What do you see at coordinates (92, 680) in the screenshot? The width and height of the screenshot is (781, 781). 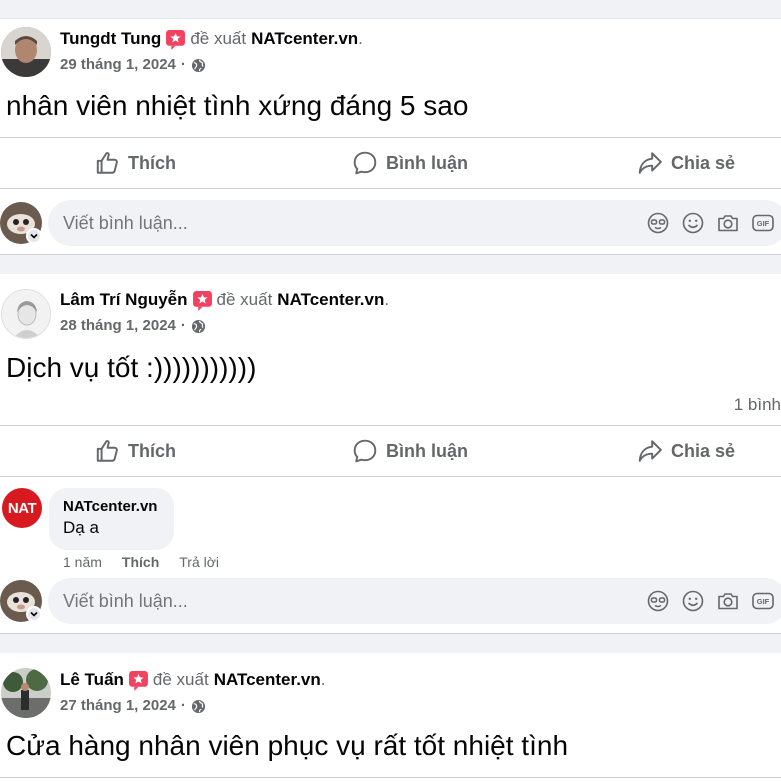 I see `author-name: Lê Tuấn` at bounding box center [92, 680].